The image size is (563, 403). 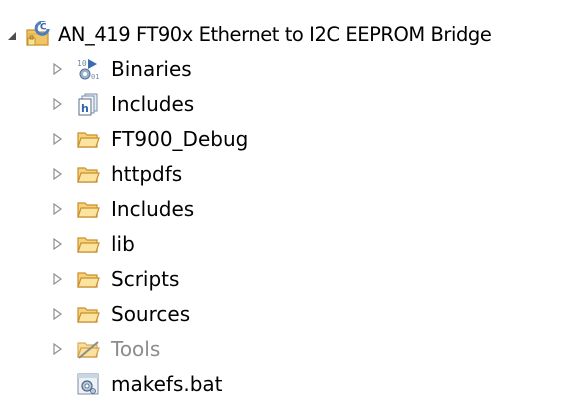 I want to click on svg-text: C, so click(x=43, y=28).